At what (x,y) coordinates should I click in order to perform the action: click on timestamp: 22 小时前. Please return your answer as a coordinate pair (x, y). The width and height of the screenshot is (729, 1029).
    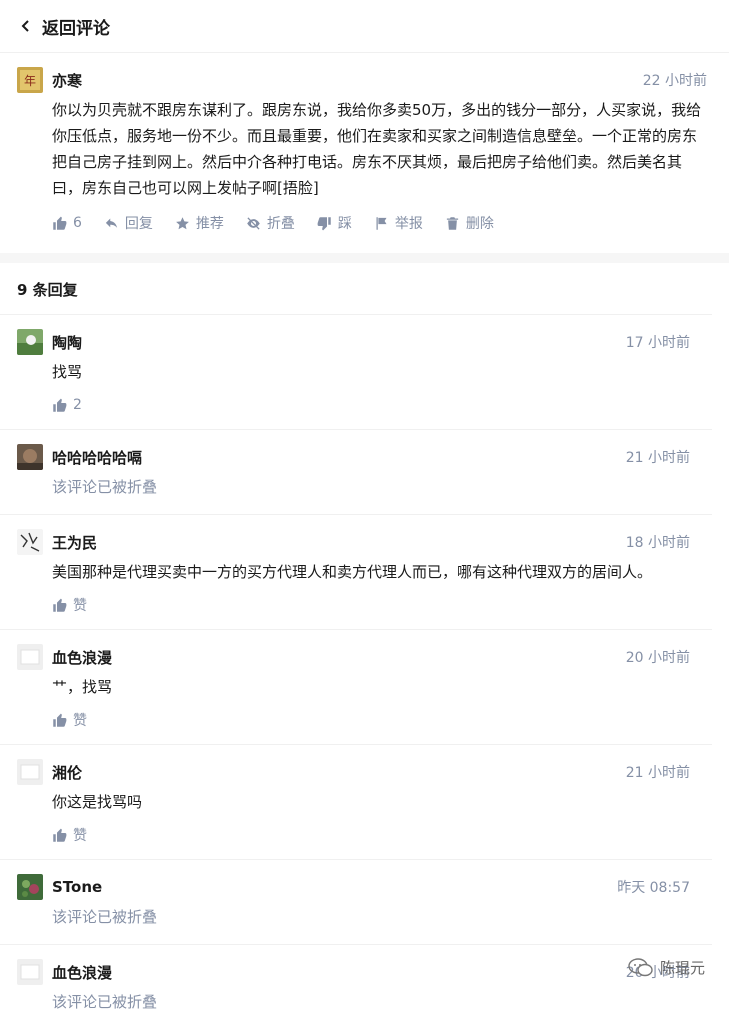
    Looking at the image, I should click on (674, 81).